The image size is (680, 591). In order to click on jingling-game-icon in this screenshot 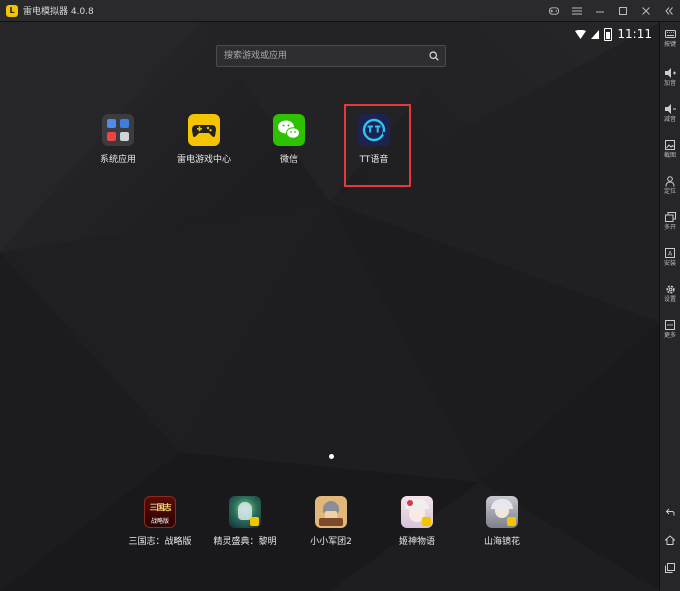, I will do `click(245, 512)`.